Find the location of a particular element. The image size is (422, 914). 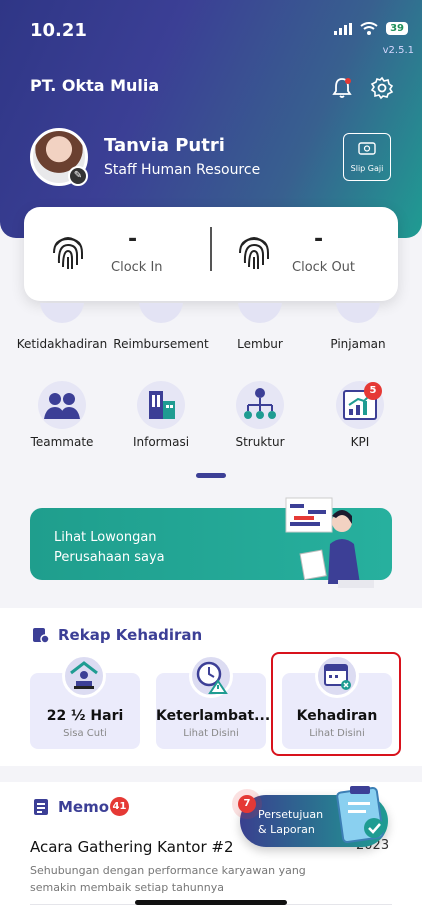

banner-illustration is located at coordinates (329, 542).